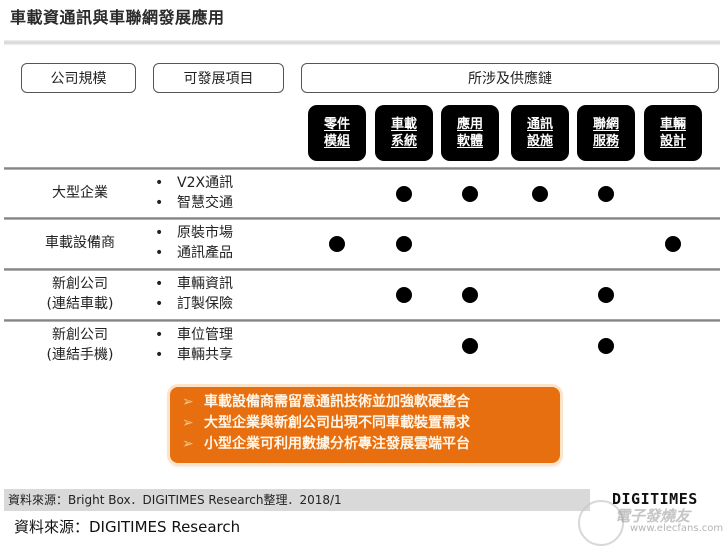  What do you see at coordinates (80, 304) in the screenshot?
I see `scale-line2: (連結車載)` at bounding box center [80, 304].